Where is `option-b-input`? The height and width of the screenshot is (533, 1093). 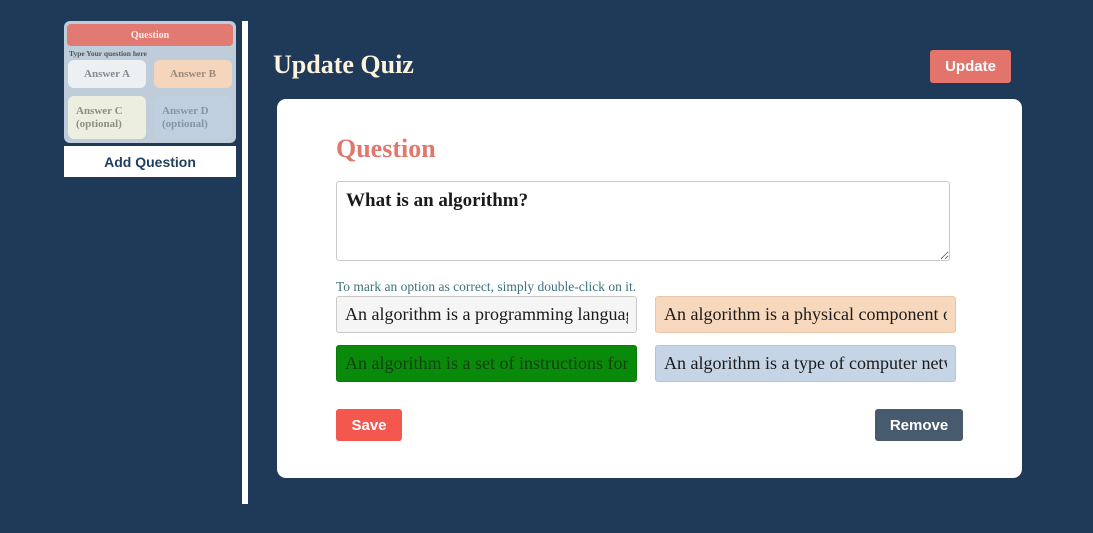
option-b-input is located at coordinates (805, 314).